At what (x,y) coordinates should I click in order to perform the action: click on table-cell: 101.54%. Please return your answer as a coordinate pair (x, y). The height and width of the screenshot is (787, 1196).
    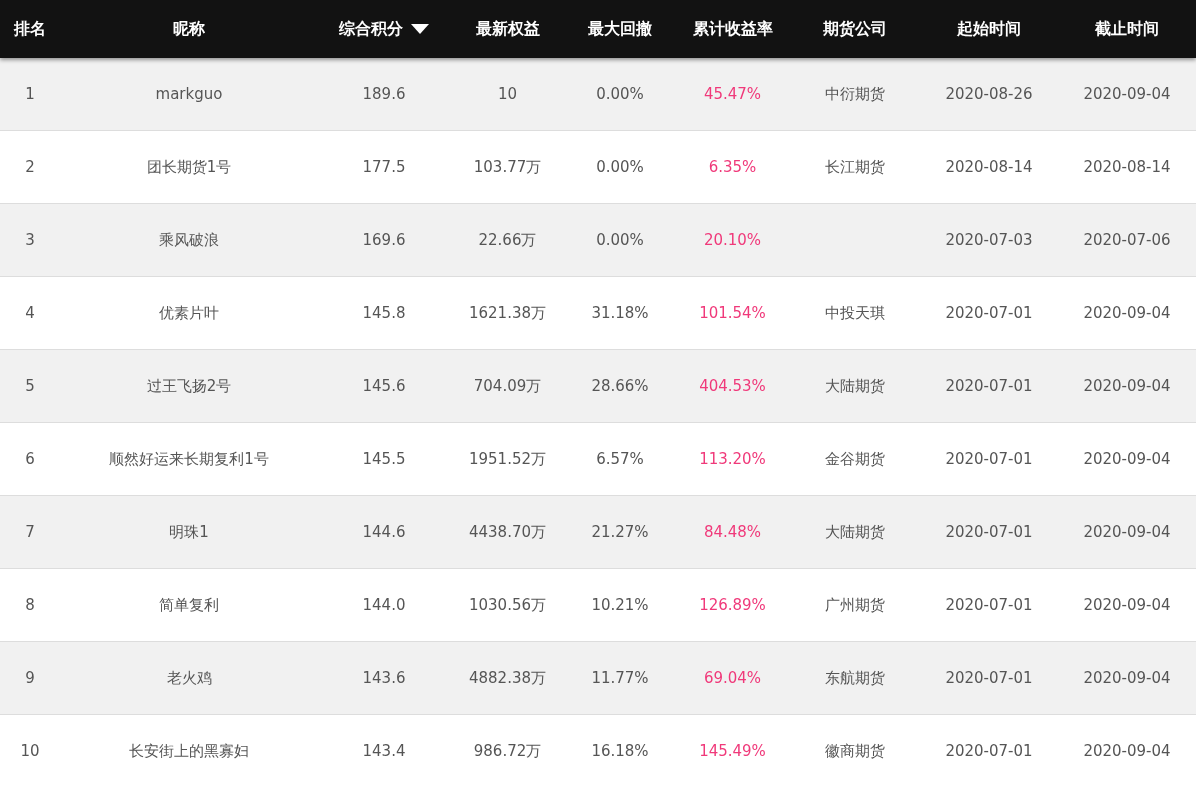
    Looking at the image, I should click on (732, 313).